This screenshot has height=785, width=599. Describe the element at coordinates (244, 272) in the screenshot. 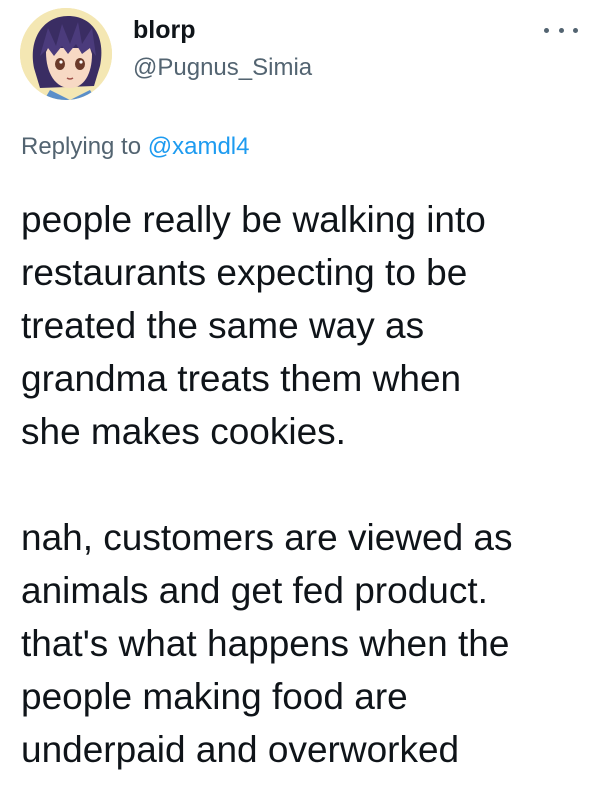

I see `tweet-line: restaurants expecting to be` at that location.